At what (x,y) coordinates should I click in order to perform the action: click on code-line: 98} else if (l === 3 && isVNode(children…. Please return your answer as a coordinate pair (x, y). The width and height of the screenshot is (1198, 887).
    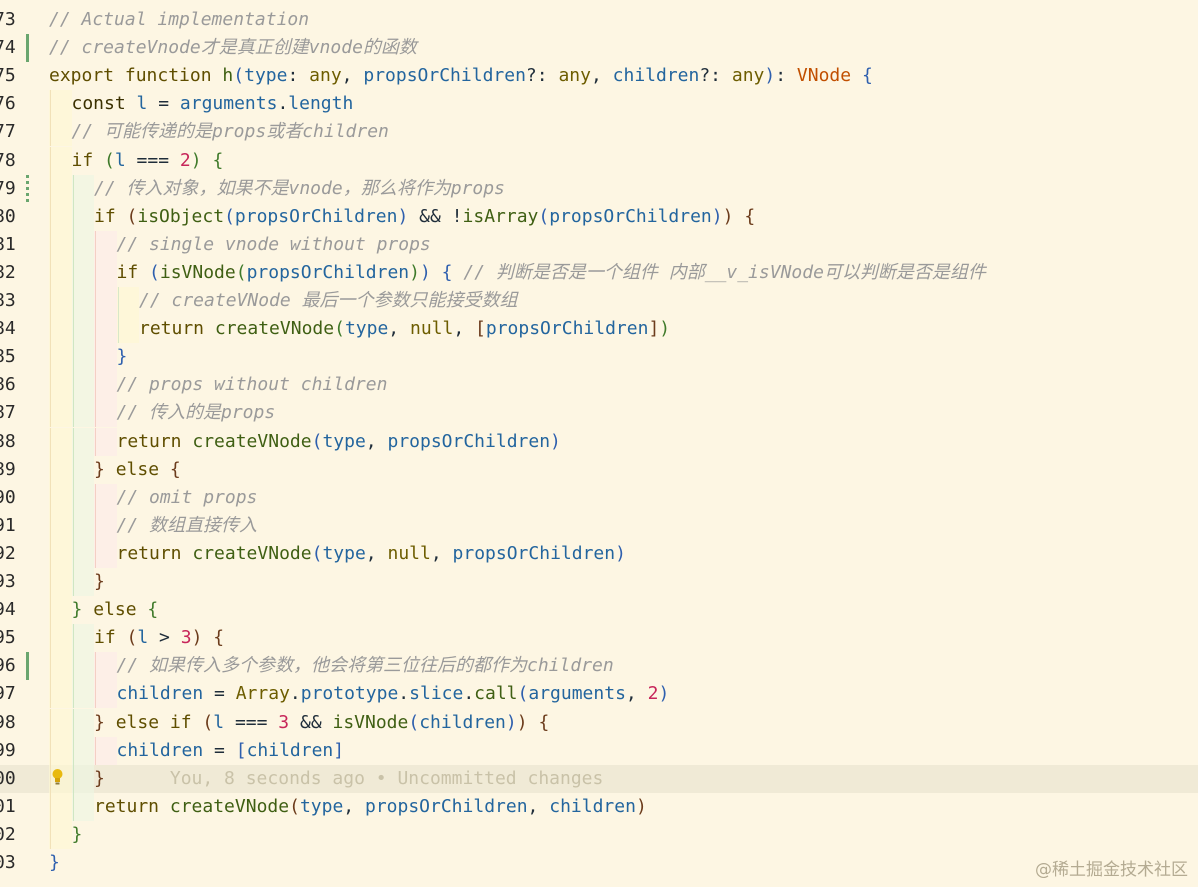
    Looking at the image, I should click on (599, 722).